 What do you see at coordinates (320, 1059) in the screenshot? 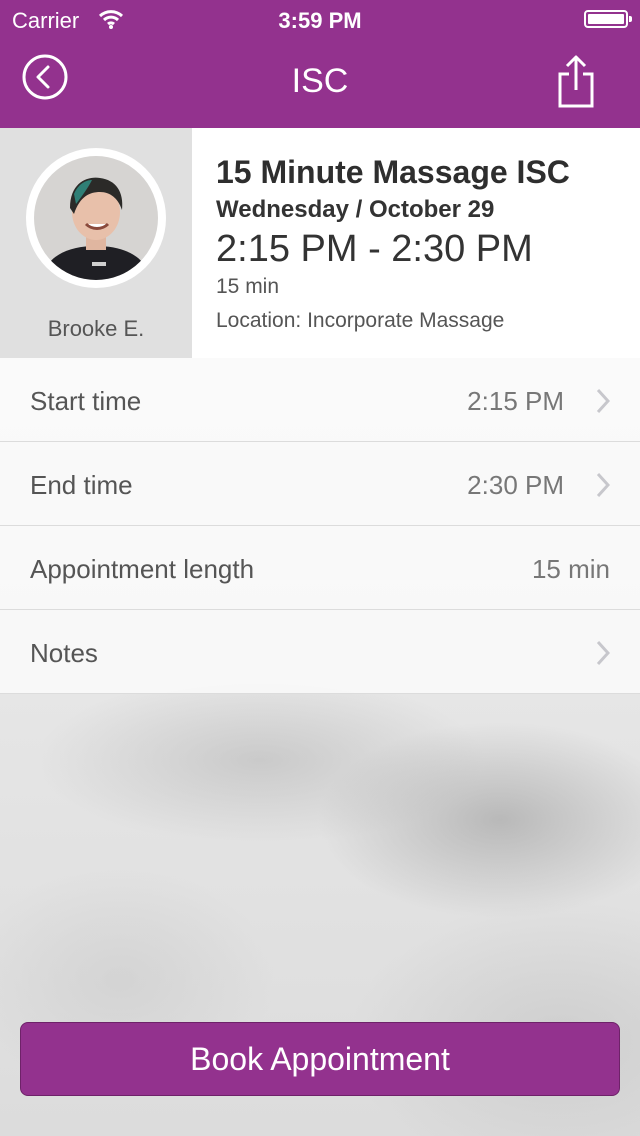
I see `book-appointment-button: Book Appointment` at bounding box center [320, 1059].